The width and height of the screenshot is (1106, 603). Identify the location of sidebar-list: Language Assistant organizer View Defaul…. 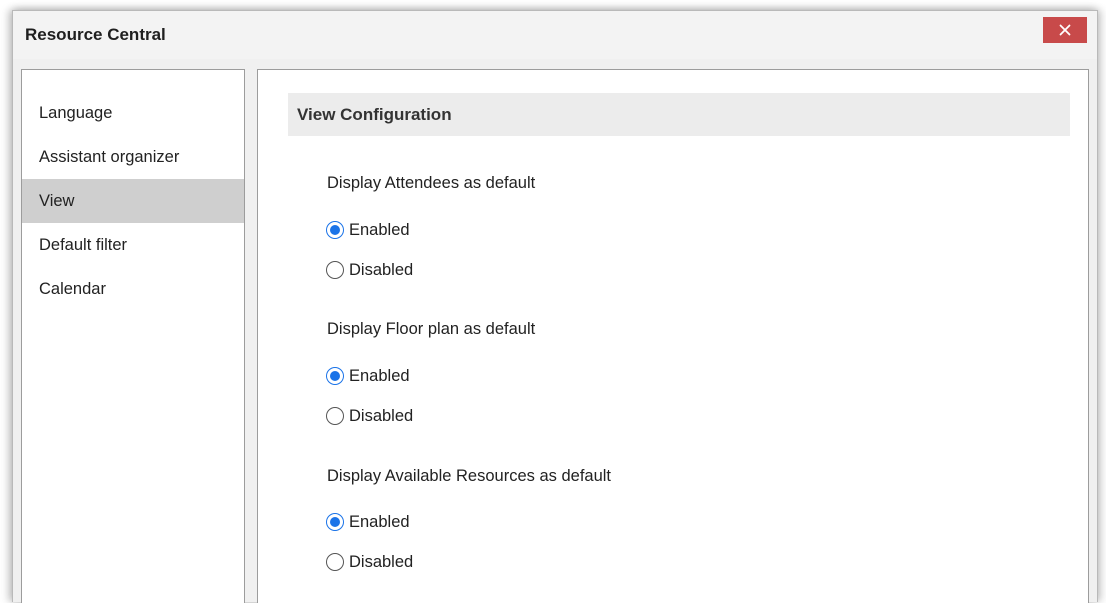
(133, 201).